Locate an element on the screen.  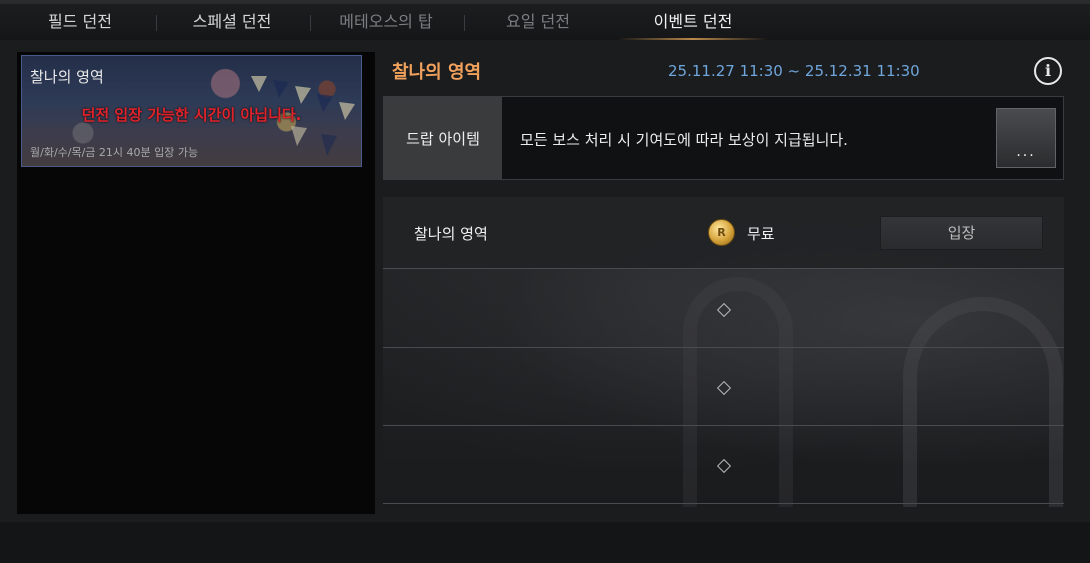
tab-meteos-tower: 메테오스의 탑 is located at coordinates (386, 22).